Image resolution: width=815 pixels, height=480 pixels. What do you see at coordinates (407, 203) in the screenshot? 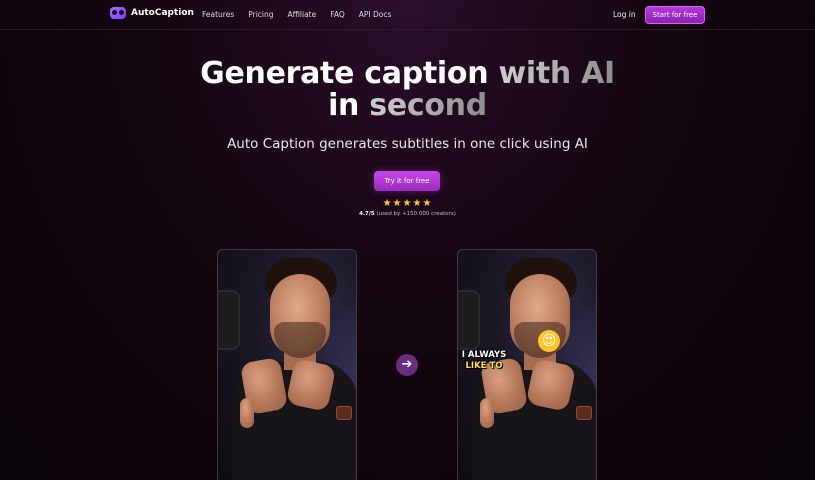
I see `rating-stars: ★★★★★` at bounding box center [407, 203].